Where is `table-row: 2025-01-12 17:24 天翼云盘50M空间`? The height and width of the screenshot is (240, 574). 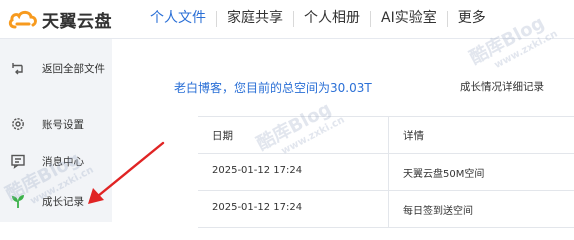 table-row: 2025-01-12 17:24 天翼云盘50M空间 is located at coordinates (386, 172).